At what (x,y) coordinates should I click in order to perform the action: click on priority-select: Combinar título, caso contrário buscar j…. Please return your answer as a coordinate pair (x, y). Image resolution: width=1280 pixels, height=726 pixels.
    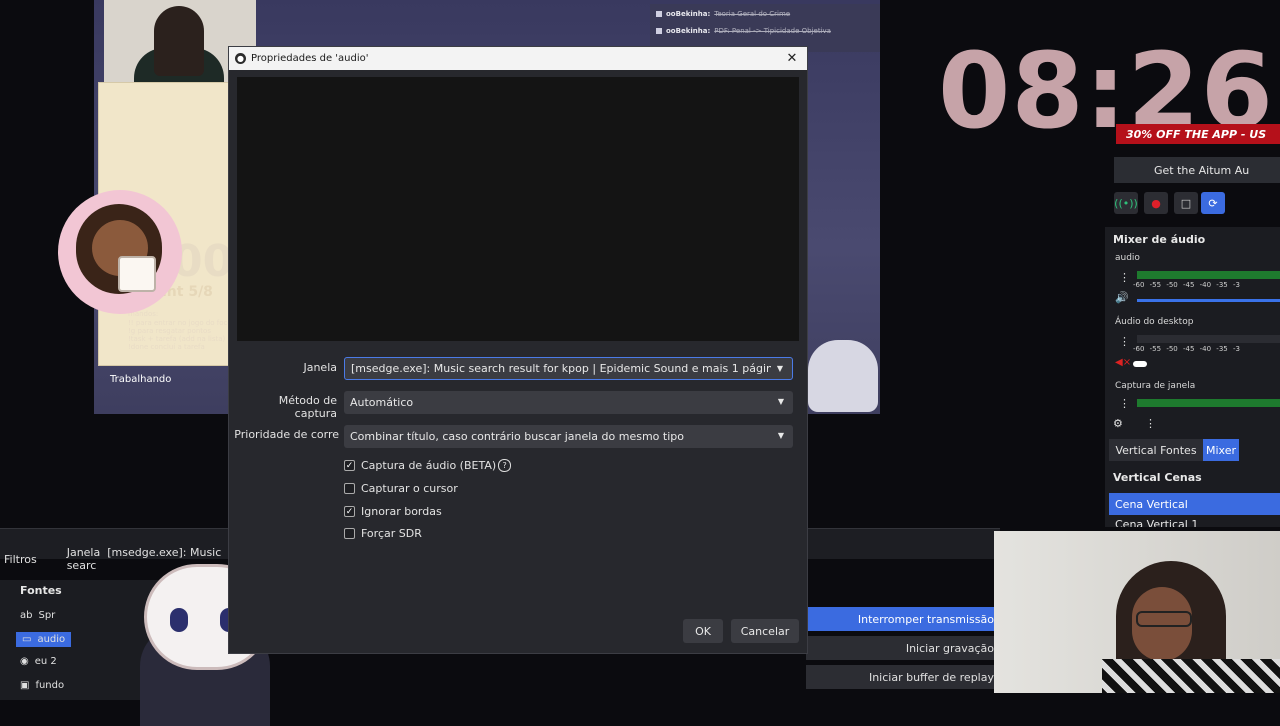
    Looking at the image, I should click on (568, 436).